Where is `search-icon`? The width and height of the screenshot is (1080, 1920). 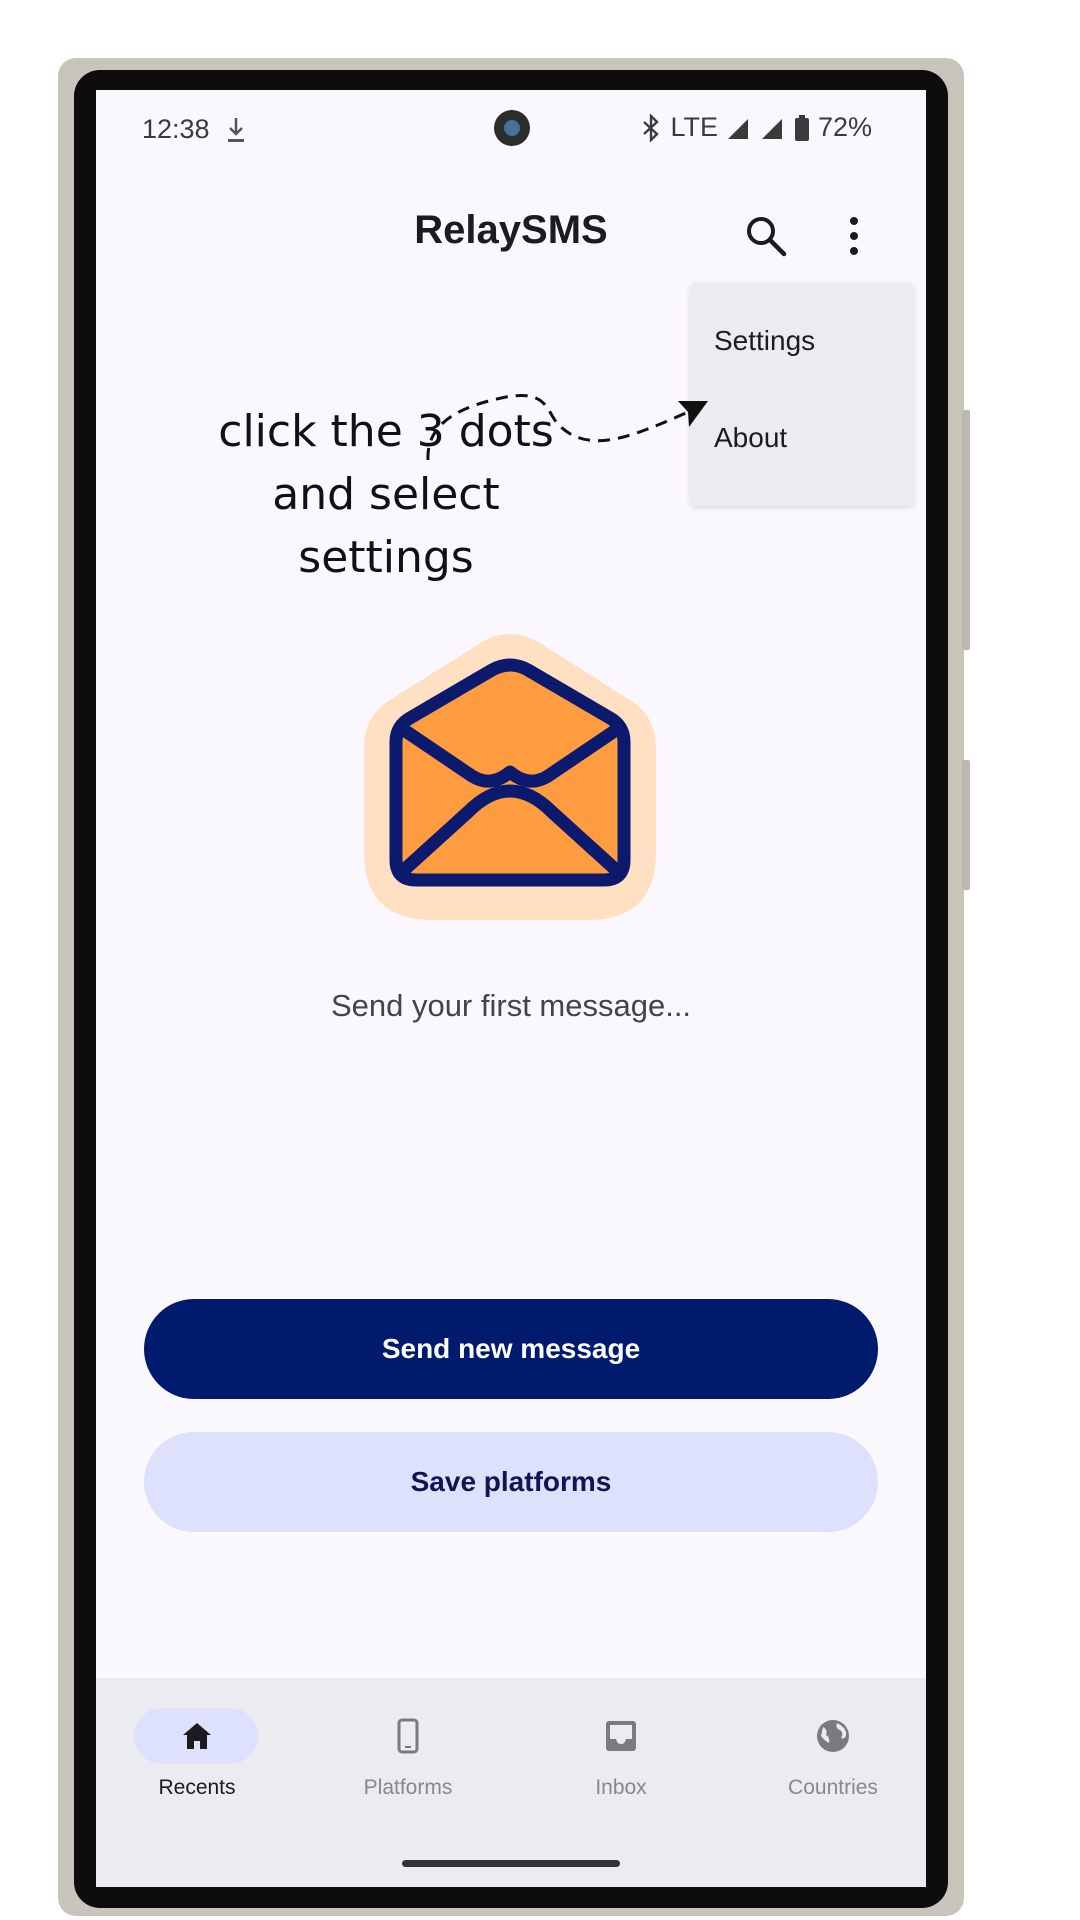
search-icon is located at coordinates (766, 236).